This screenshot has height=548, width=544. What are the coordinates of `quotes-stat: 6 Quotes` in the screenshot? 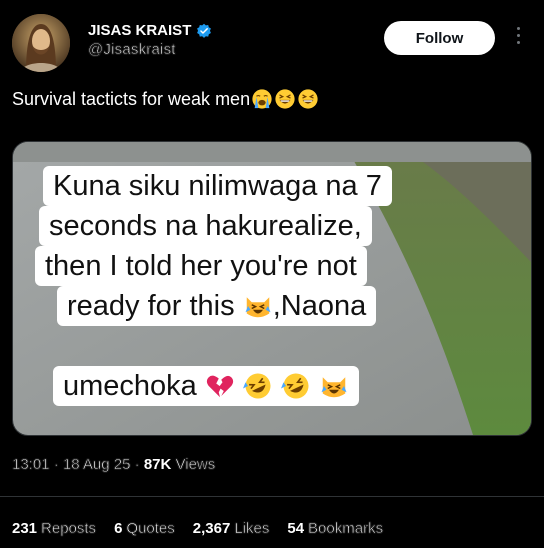 It's located at (144, 529).